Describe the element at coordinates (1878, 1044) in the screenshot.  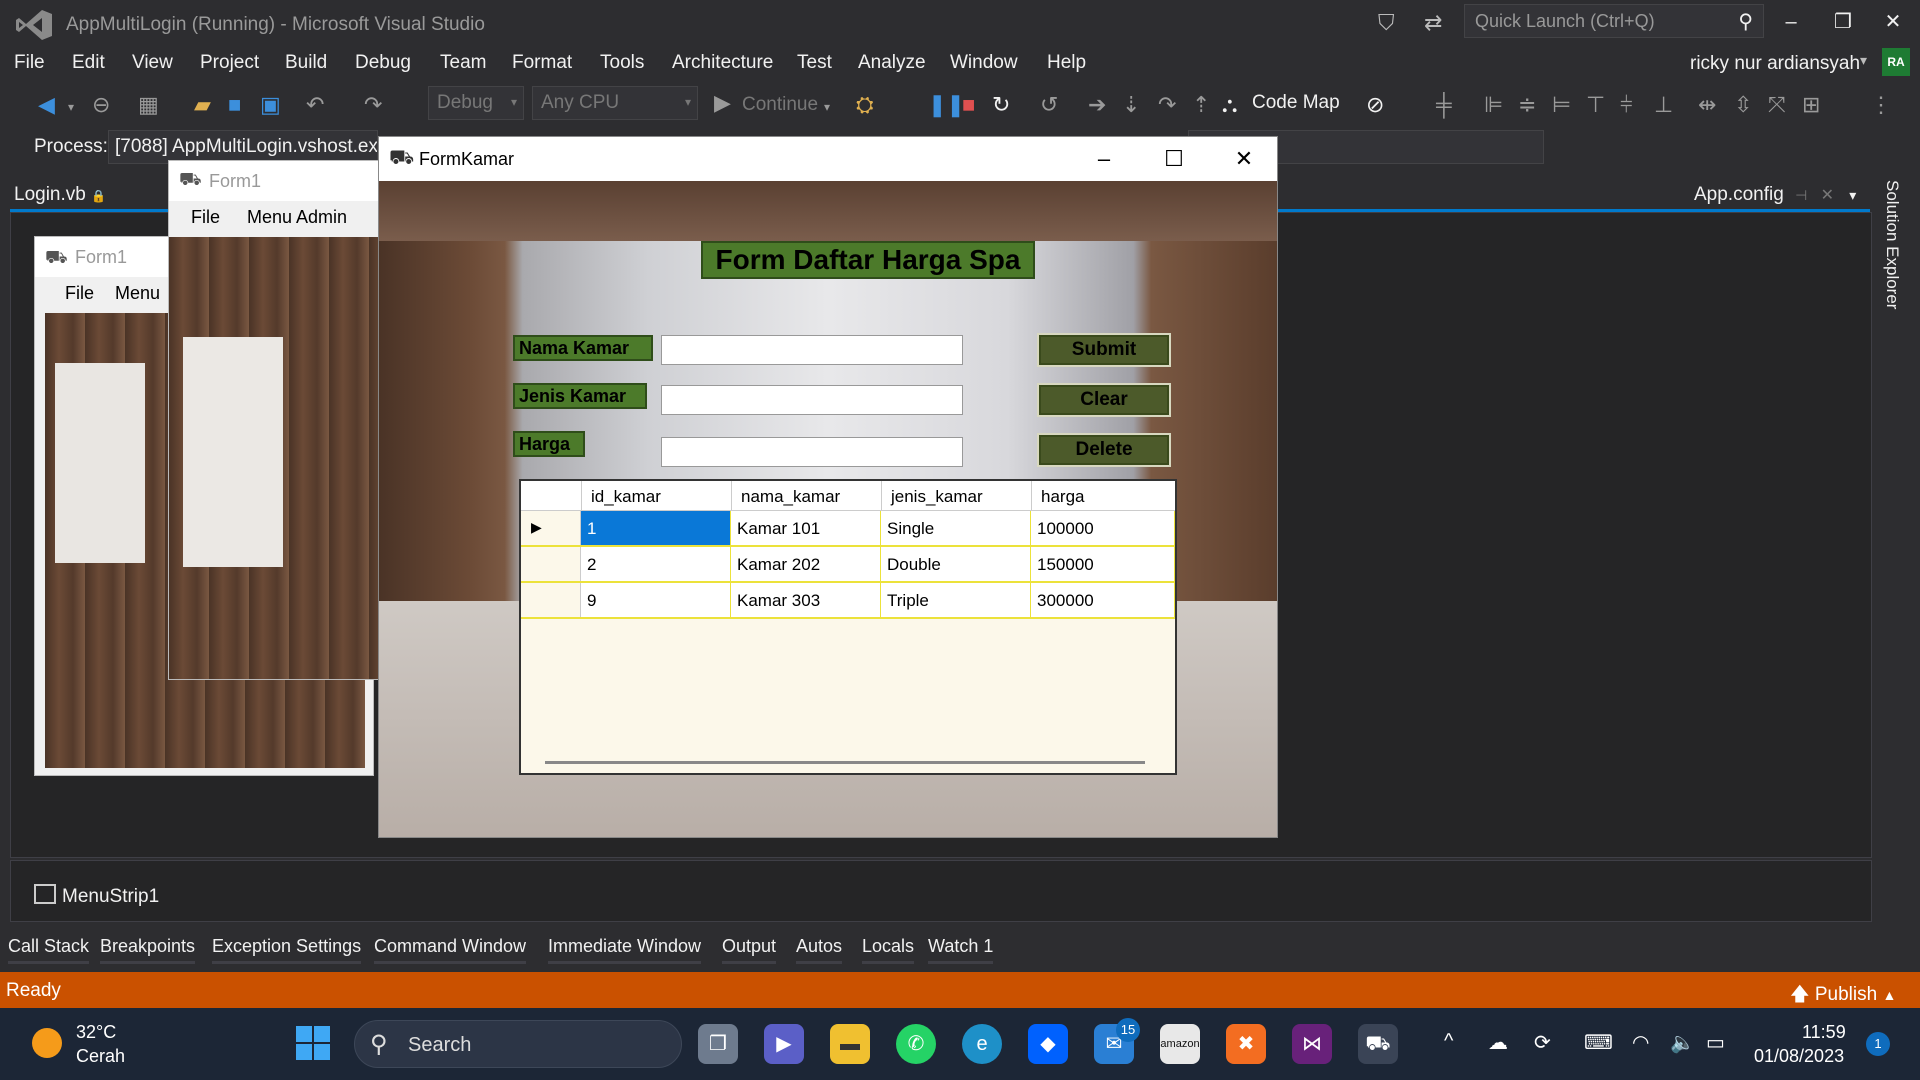
I see `notification-badge: 1` at that location.